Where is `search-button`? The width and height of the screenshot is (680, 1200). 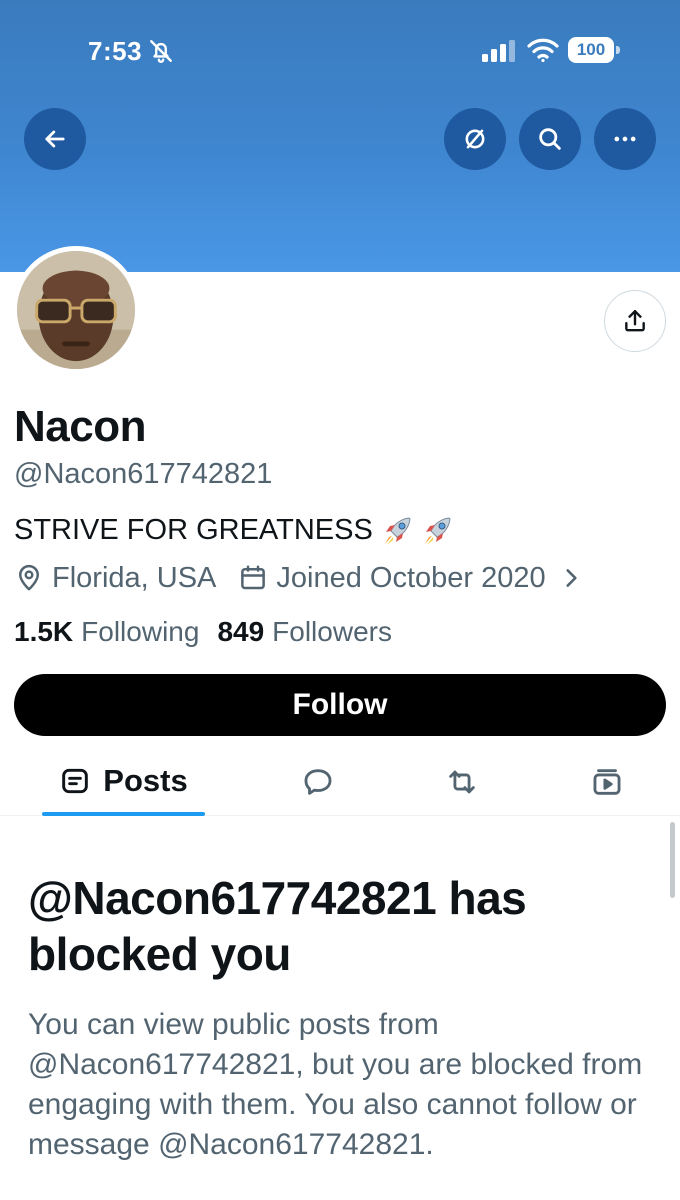
search-button is located at coordinates (550, 139).